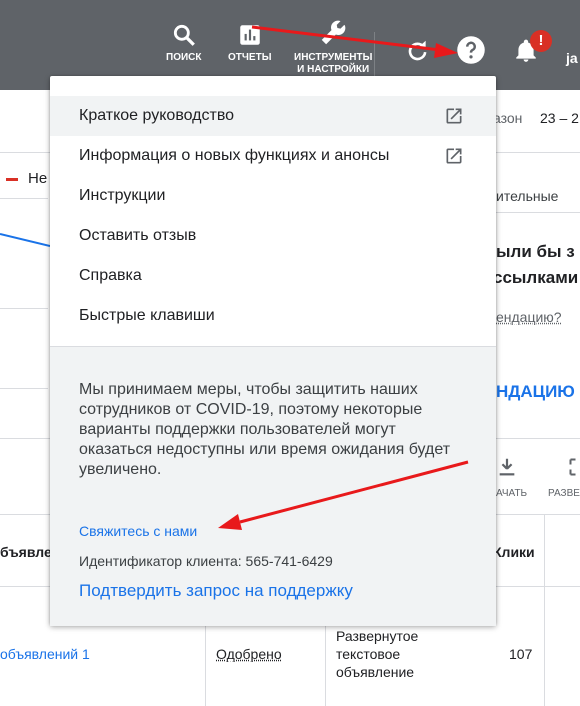 This screenshot has width=580, height=706. Describe the element at coordinates (183, 57) in the screenshot. I see `search-label: ПОИСК` at that location.